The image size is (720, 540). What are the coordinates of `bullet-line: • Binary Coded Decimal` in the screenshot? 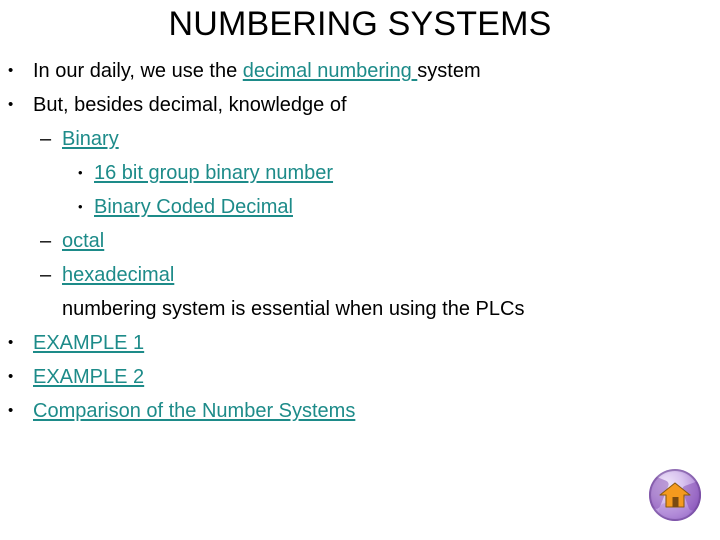 It's located at (360, 209).